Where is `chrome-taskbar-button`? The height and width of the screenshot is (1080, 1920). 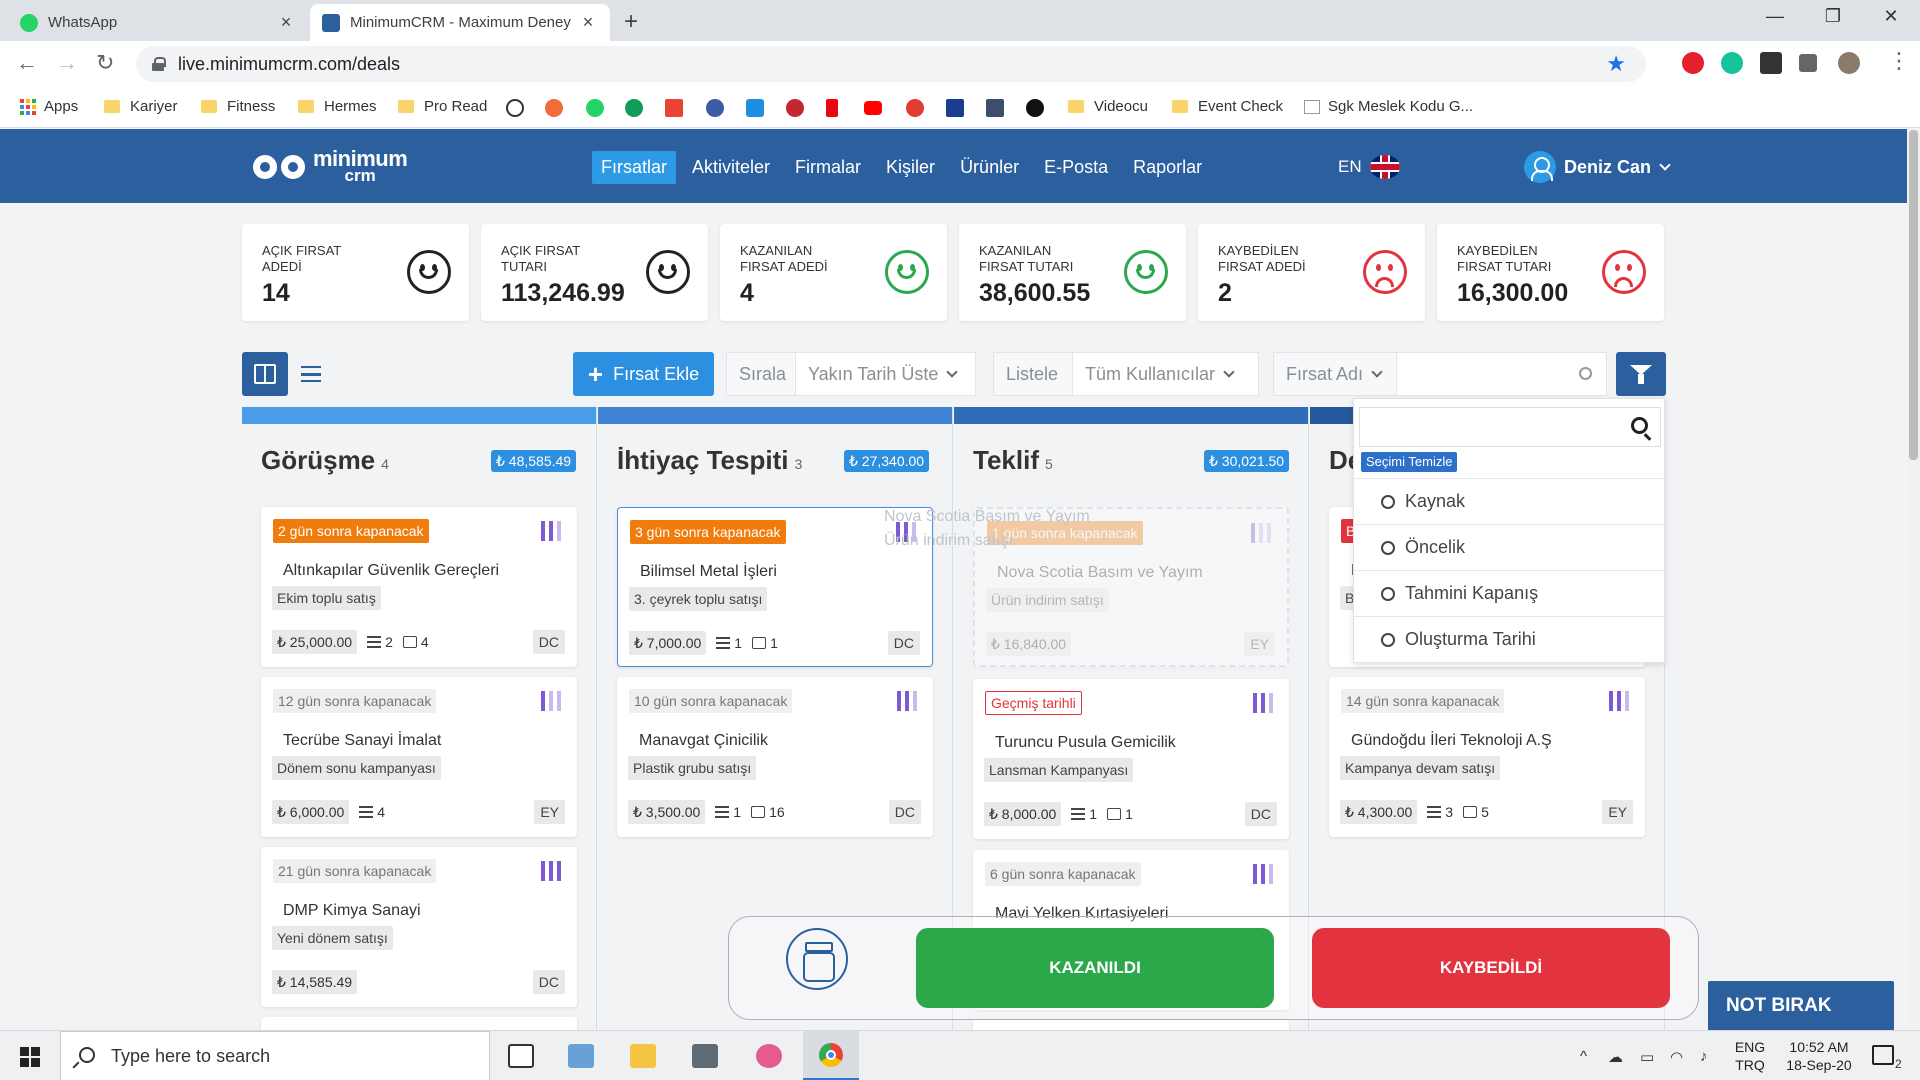 chrome-taskbar-button is located at coordinates (831, 1055).